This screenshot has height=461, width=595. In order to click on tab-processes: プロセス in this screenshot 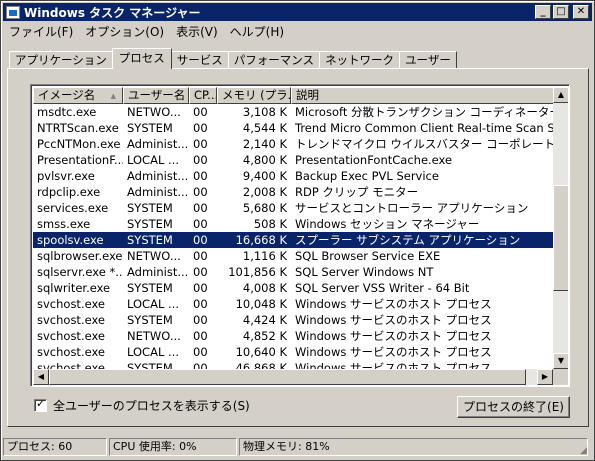, I will do `click(141, 58)`.